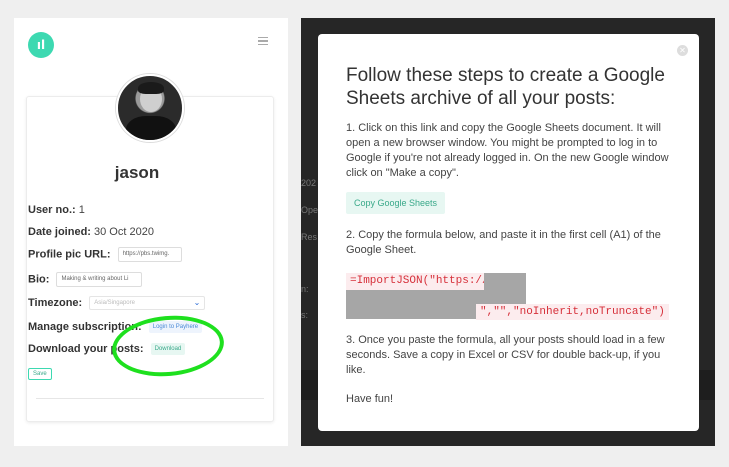 The width and height of the screenshot is (729, 467). Describe the element at coordinates (124, 232) in the screenshot. I see `date-joined-value: 30 Oct 2020` at that location.